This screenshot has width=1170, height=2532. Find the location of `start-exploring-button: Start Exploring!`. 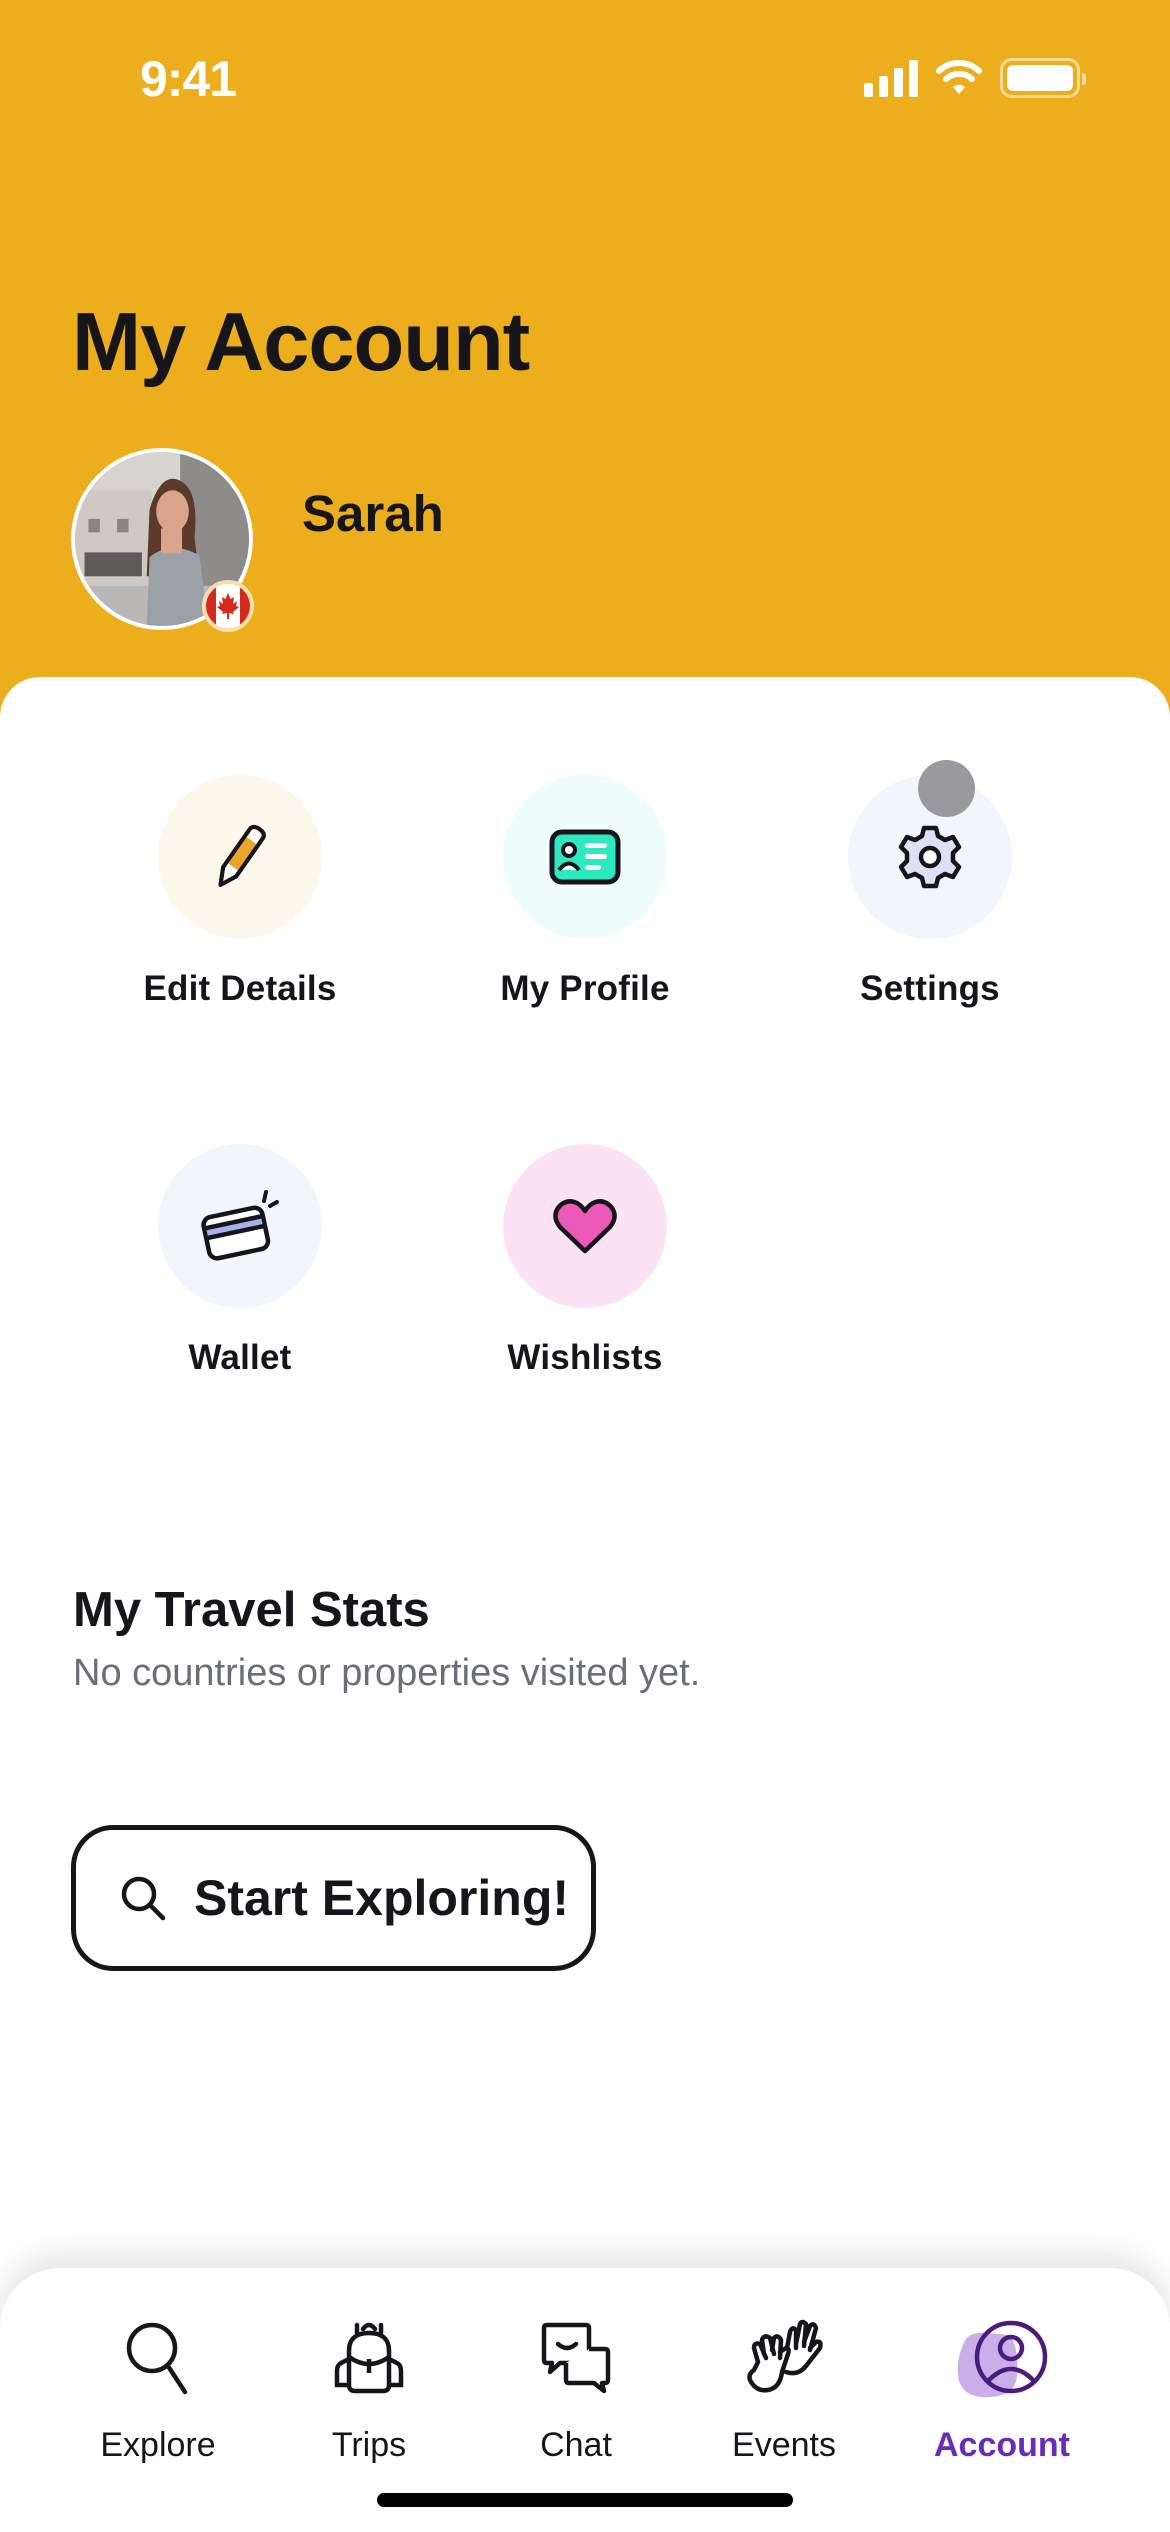

start-exploring-button: Start Exploring! is located at coordinates (333, 1898).